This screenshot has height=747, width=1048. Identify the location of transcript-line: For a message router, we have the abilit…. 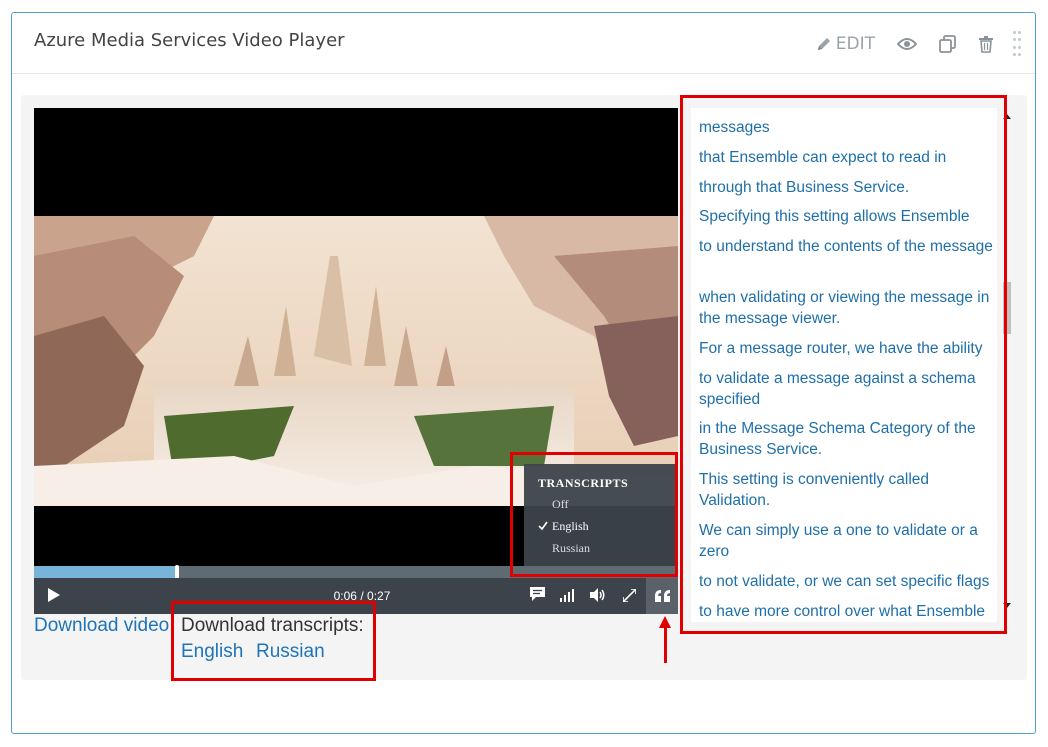
(846, 348).